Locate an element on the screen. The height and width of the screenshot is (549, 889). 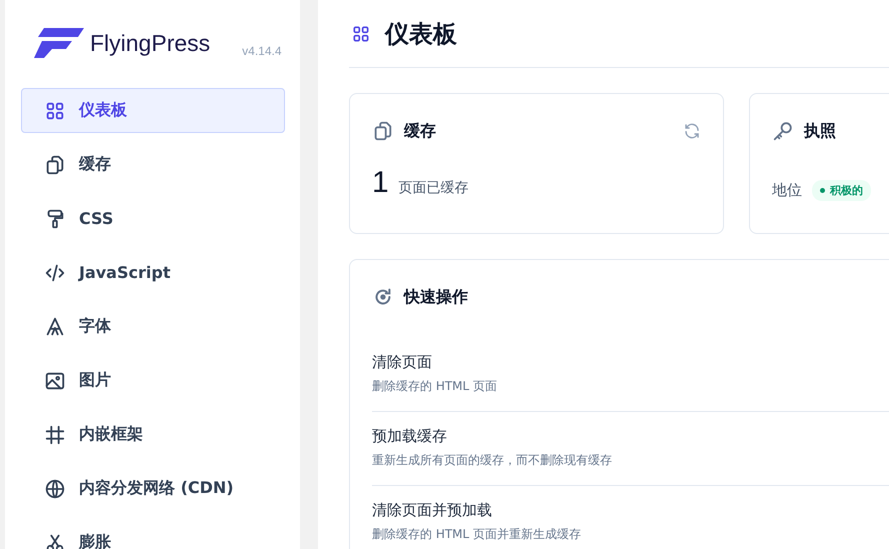
key-icon is located at coordinates (783, 131).